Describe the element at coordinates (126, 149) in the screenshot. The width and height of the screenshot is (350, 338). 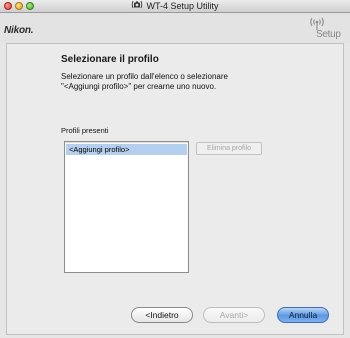
I see `list-item-add-profile: <Aggiungi profilo>` at that location.